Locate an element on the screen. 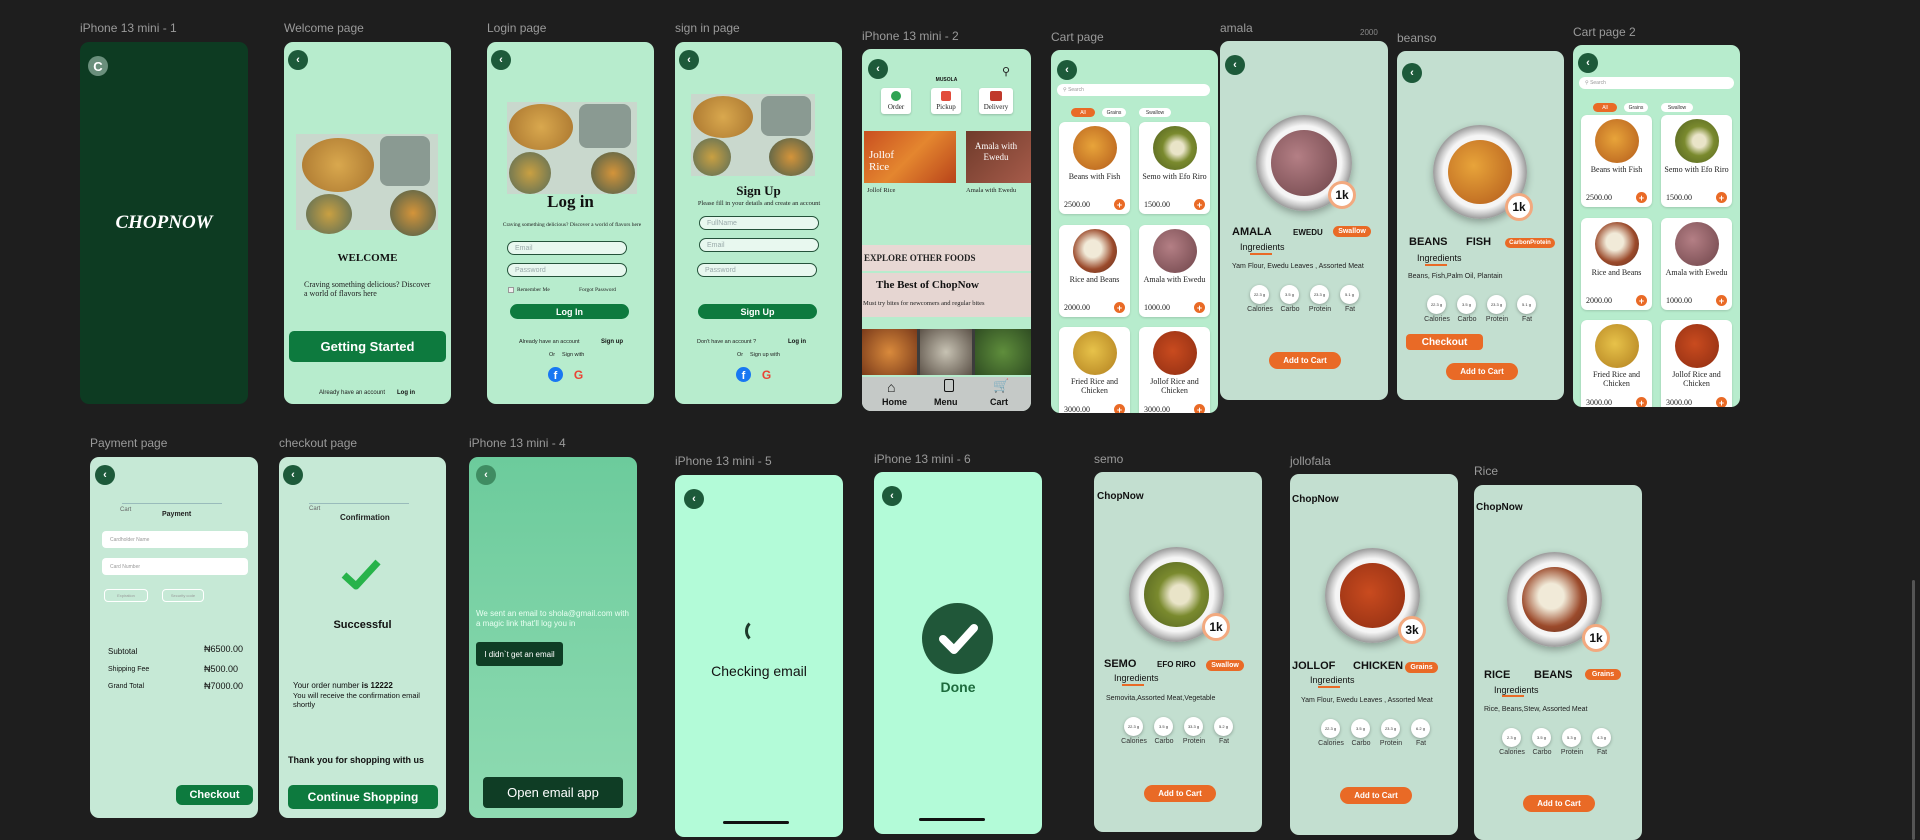 The image size is (1920, 840). tab-home: Home is located at coordinates (894, 402).